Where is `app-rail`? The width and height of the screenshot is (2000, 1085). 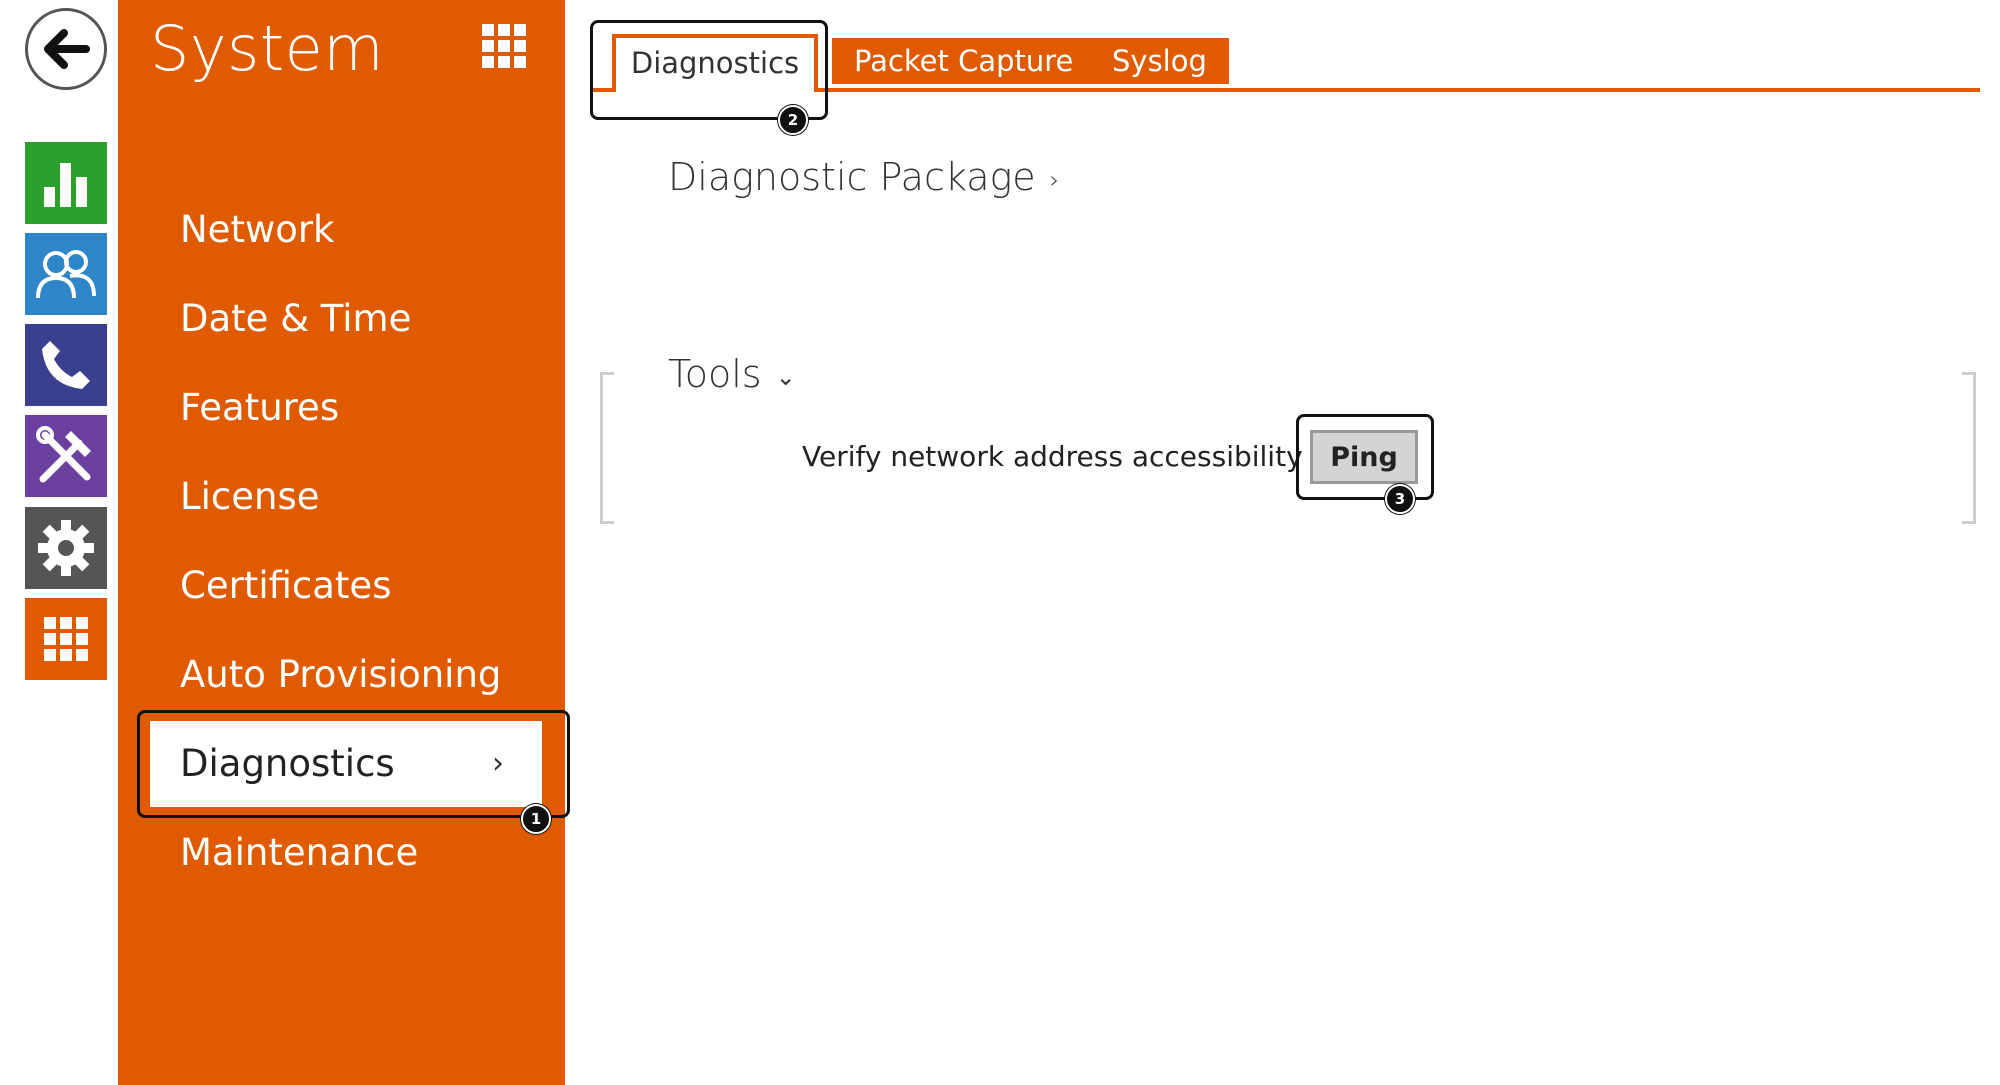 app-rail is located at coordinates (59, 542).